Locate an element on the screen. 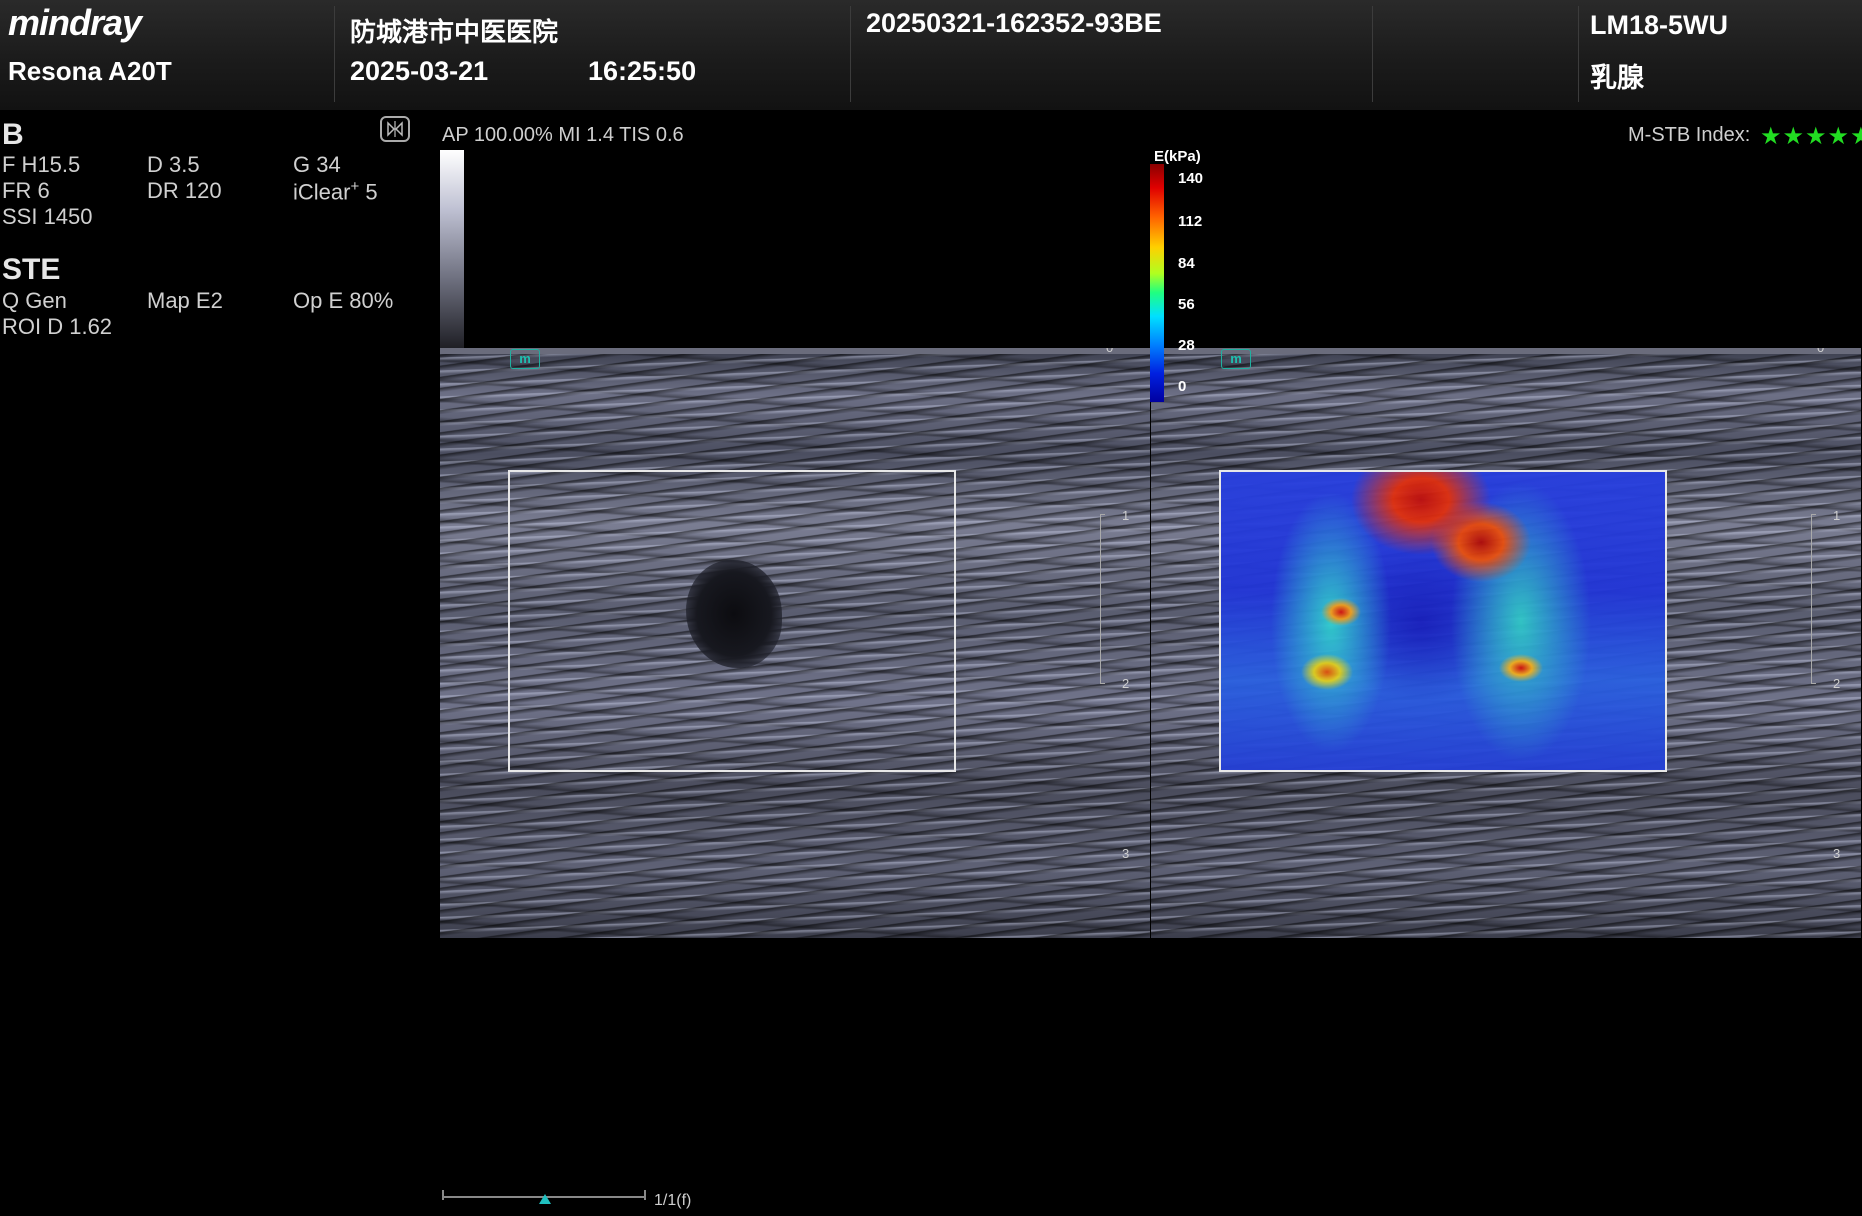 The height and width of the screenshot is (1216, 1862). cine-end is located at coordinates (645, 1195).